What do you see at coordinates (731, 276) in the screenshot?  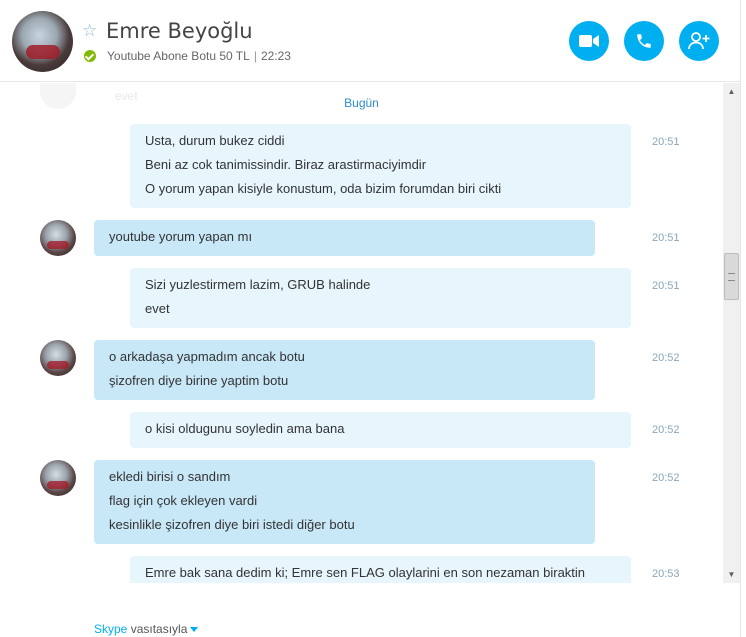 I see `scrollbar-thumb` at bounding box center [731, 276].